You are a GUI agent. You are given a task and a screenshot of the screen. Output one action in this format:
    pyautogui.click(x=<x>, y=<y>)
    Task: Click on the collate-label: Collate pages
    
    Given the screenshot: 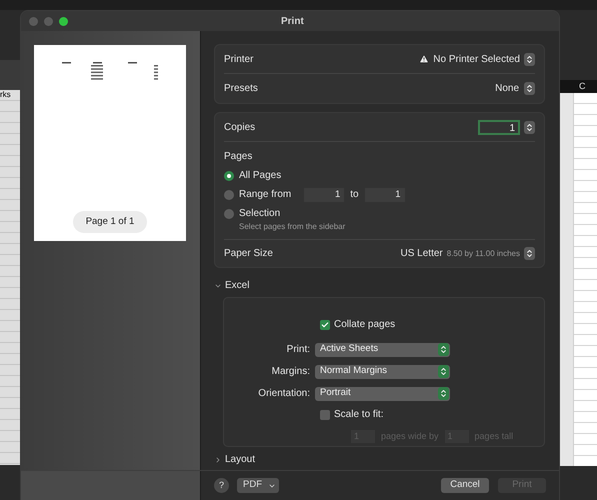 What is the action you would take?
    pyautogui.click(x=365, y=325)
    